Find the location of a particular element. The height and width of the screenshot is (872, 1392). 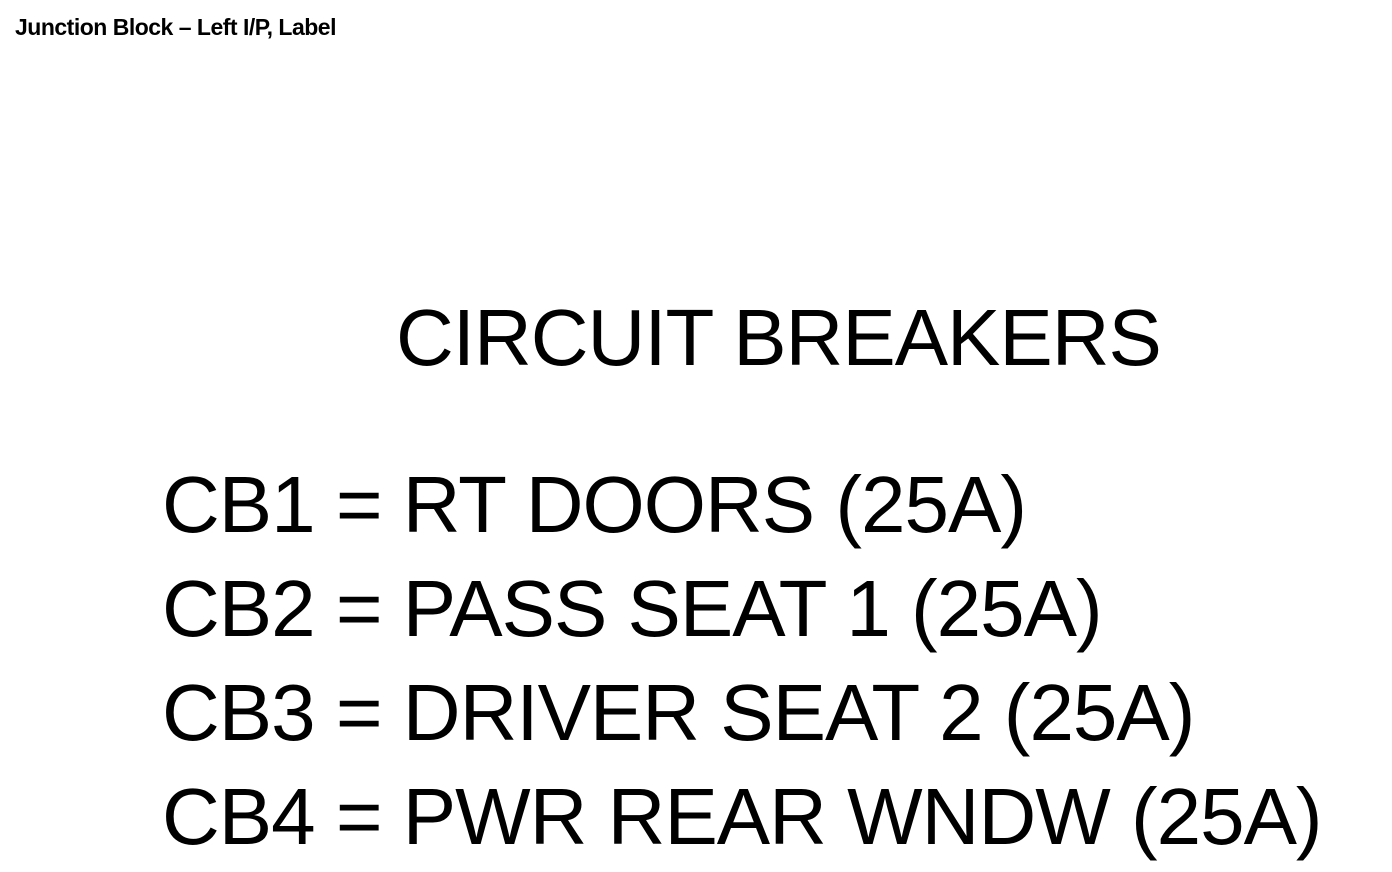

breaker-row-cb2: CB2 = PASS SEAT 1 (25A) is located at coordinates (632, 608).